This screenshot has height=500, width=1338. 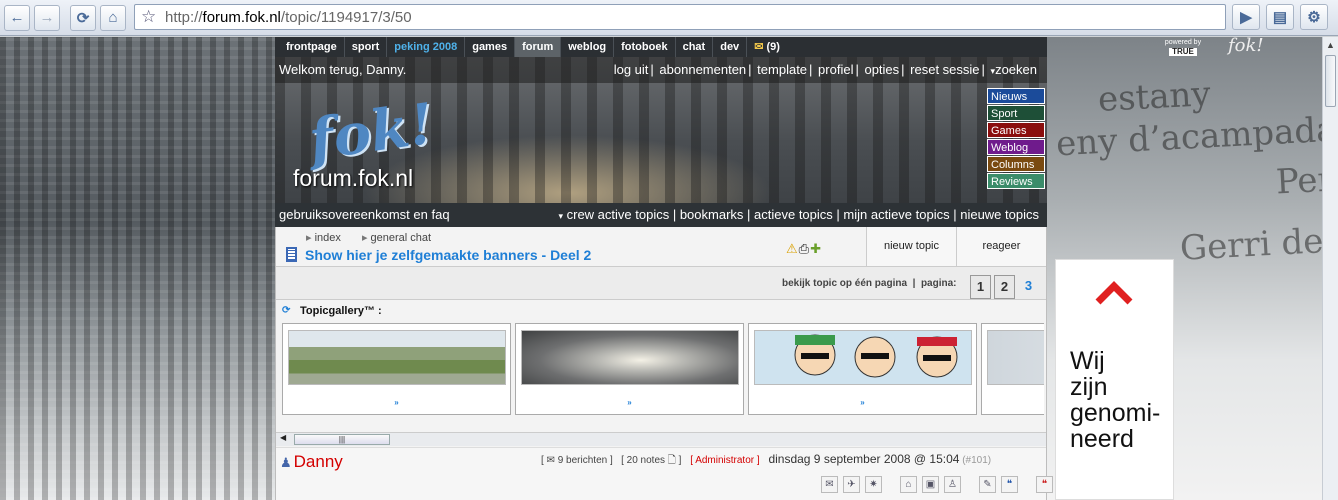 I want to click on print-icon: ⎙, so click(x=804, y=248).